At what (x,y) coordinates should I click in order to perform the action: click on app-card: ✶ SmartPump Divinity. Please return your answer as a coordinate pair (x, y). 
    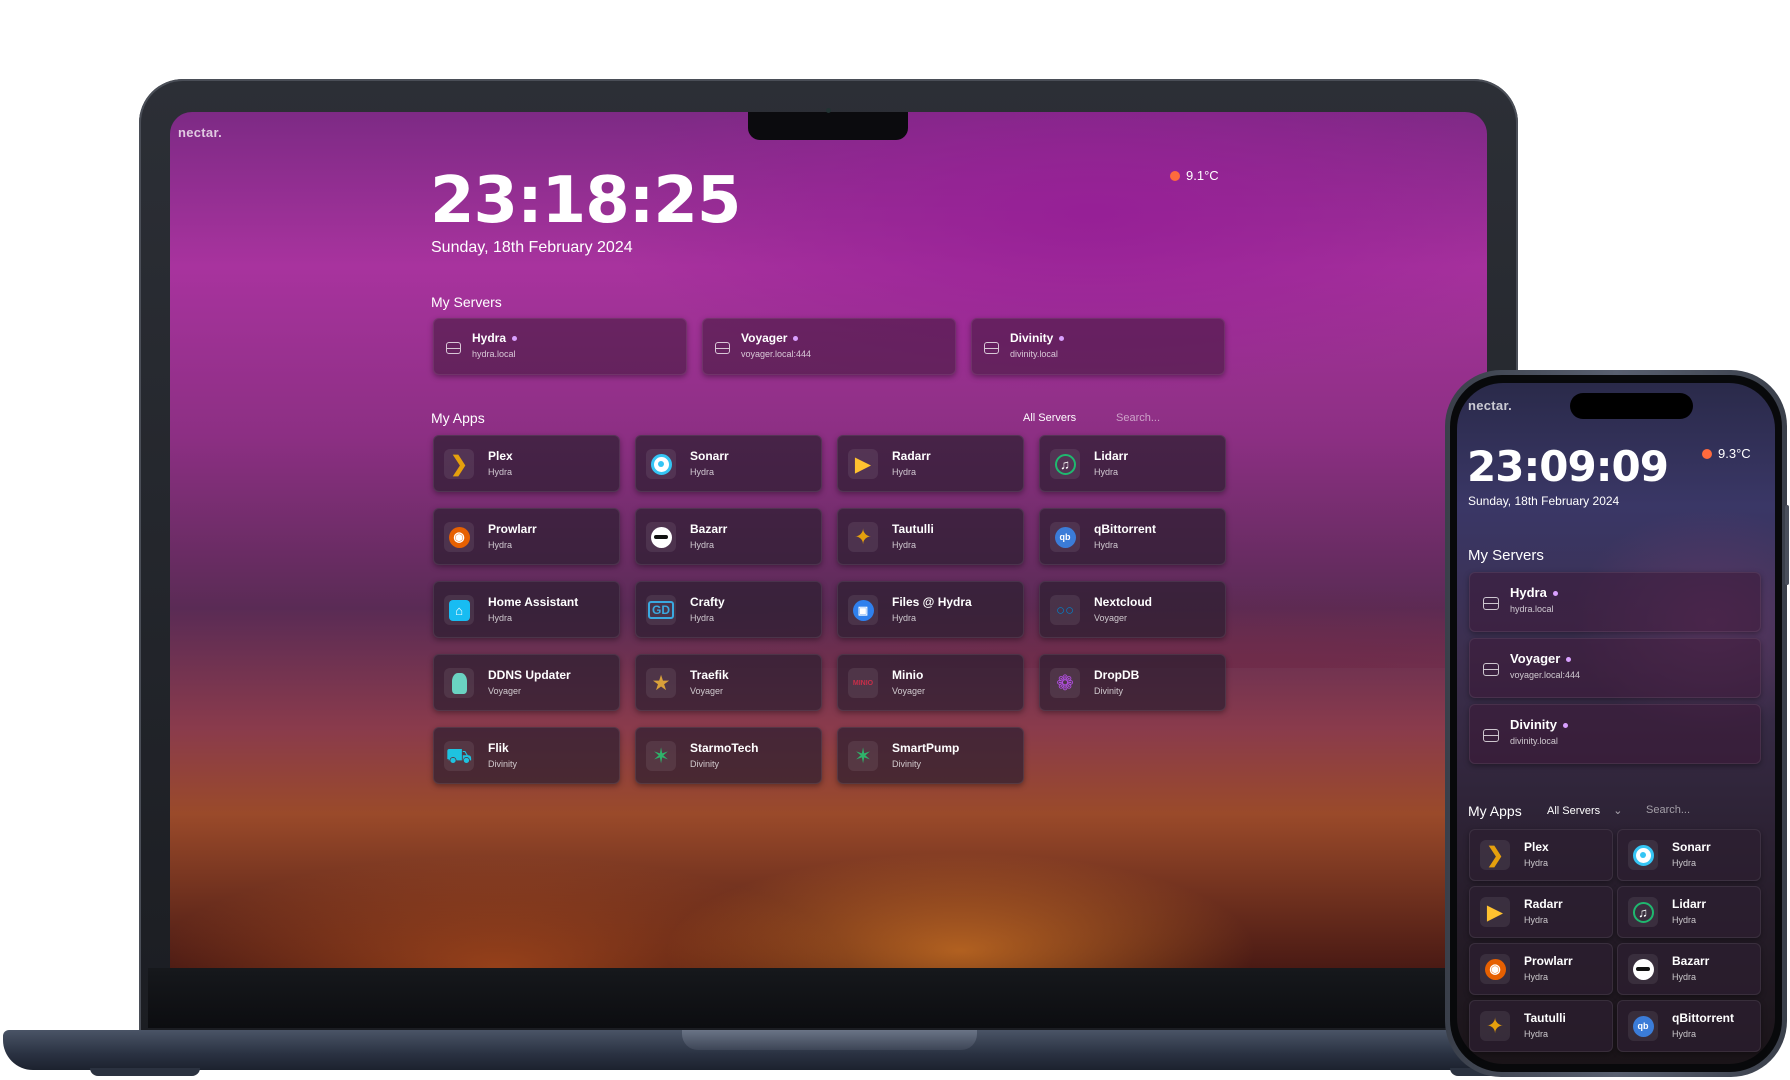
    Looking at the image, I should click on (930, 755).